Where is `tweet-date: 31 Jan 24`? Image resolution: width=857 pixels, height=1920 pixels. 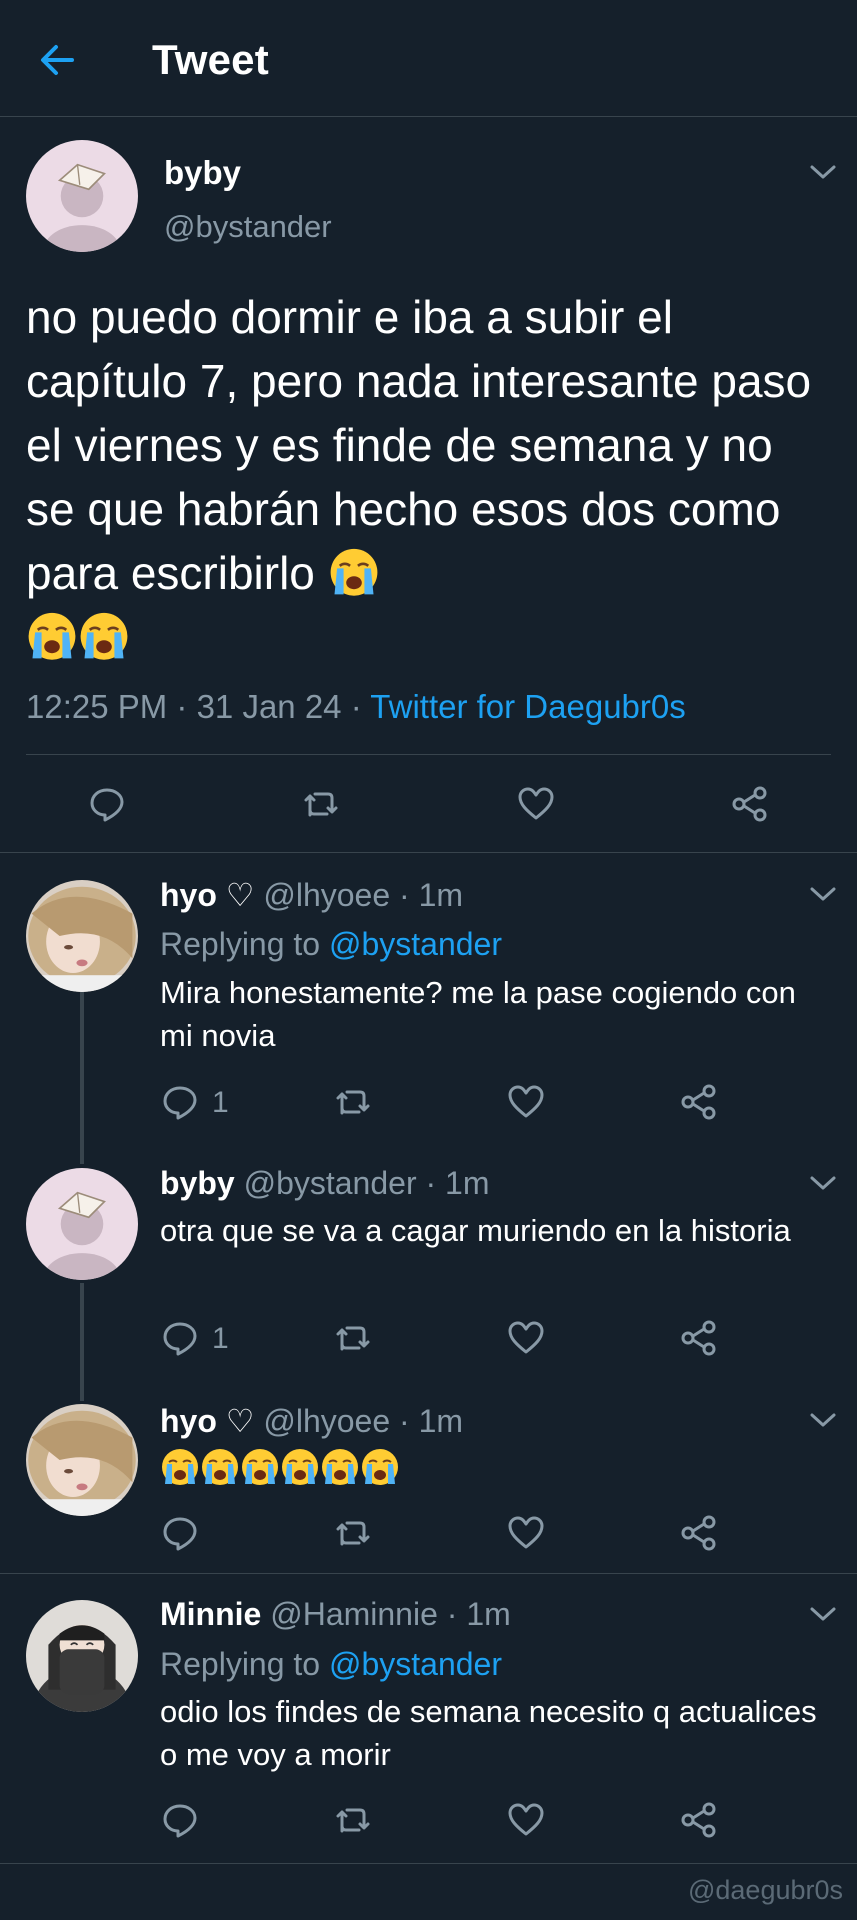 tweet-date: 31 Jan 24 is located at coordinates (269, 706).